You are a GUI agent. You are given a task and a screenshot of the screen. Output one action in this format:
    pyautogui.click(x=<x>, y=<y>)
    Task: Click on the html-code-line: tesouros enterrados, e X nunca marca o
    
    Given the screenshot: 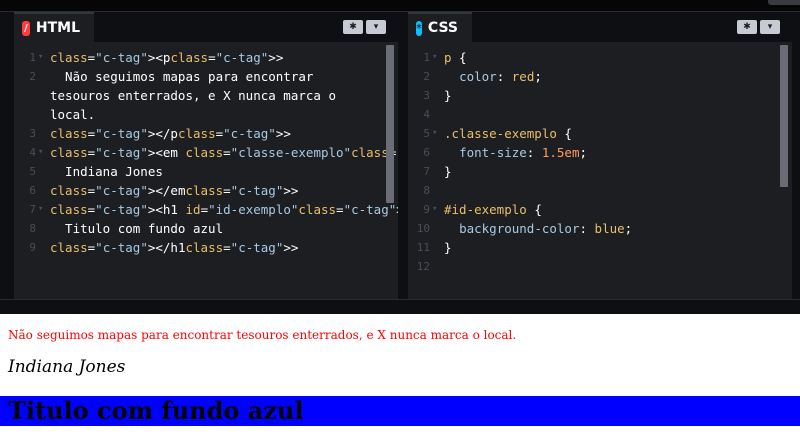 What is the action you would take?
    pyautogui.click(x=206, y=95)
    